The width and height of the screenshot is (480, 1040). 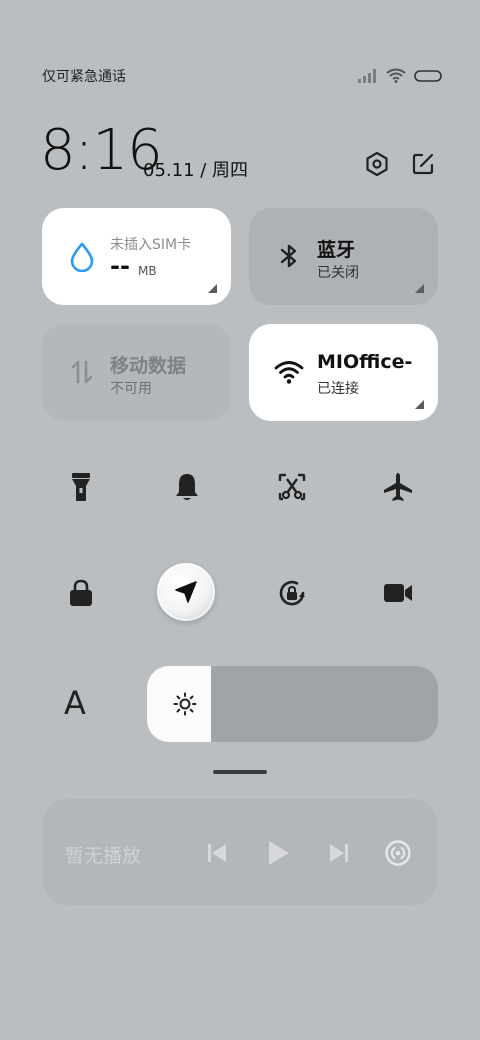 I want to click on status-carrier-text: 仅可紧急通话, so click(x=84, y=77).